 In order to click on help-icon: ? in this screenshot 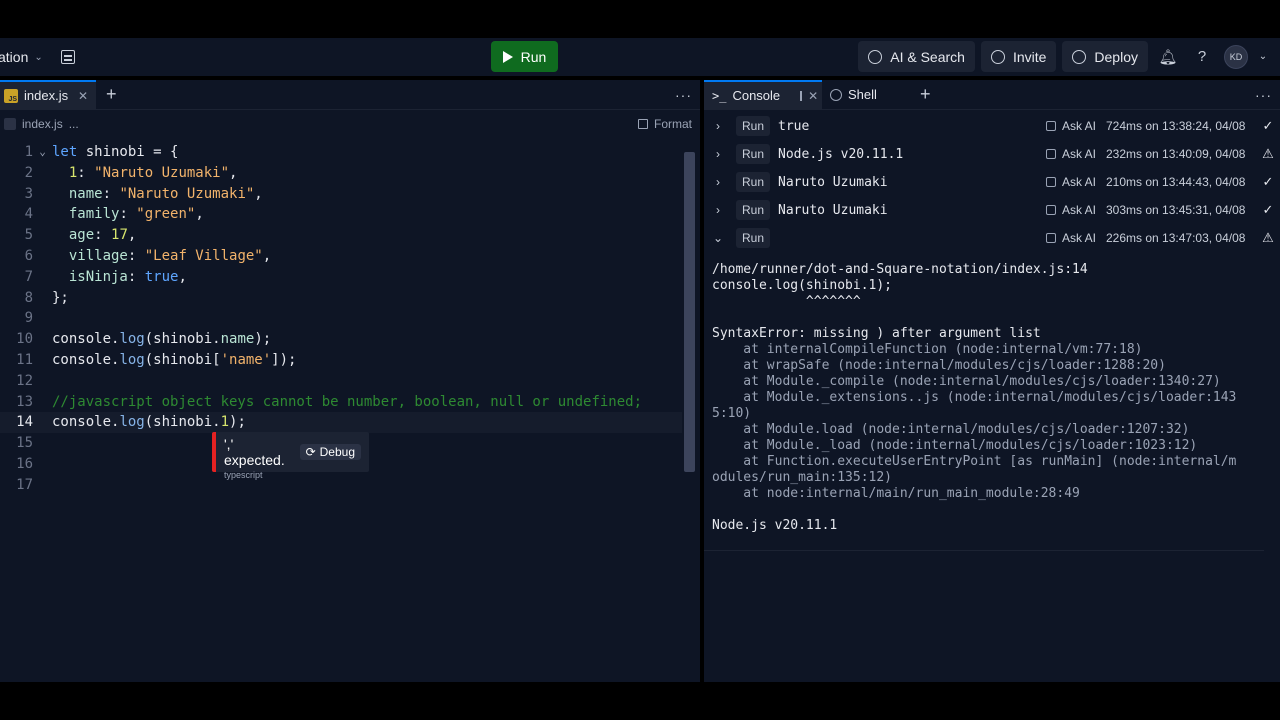, I will do `click(1202, 56)`.